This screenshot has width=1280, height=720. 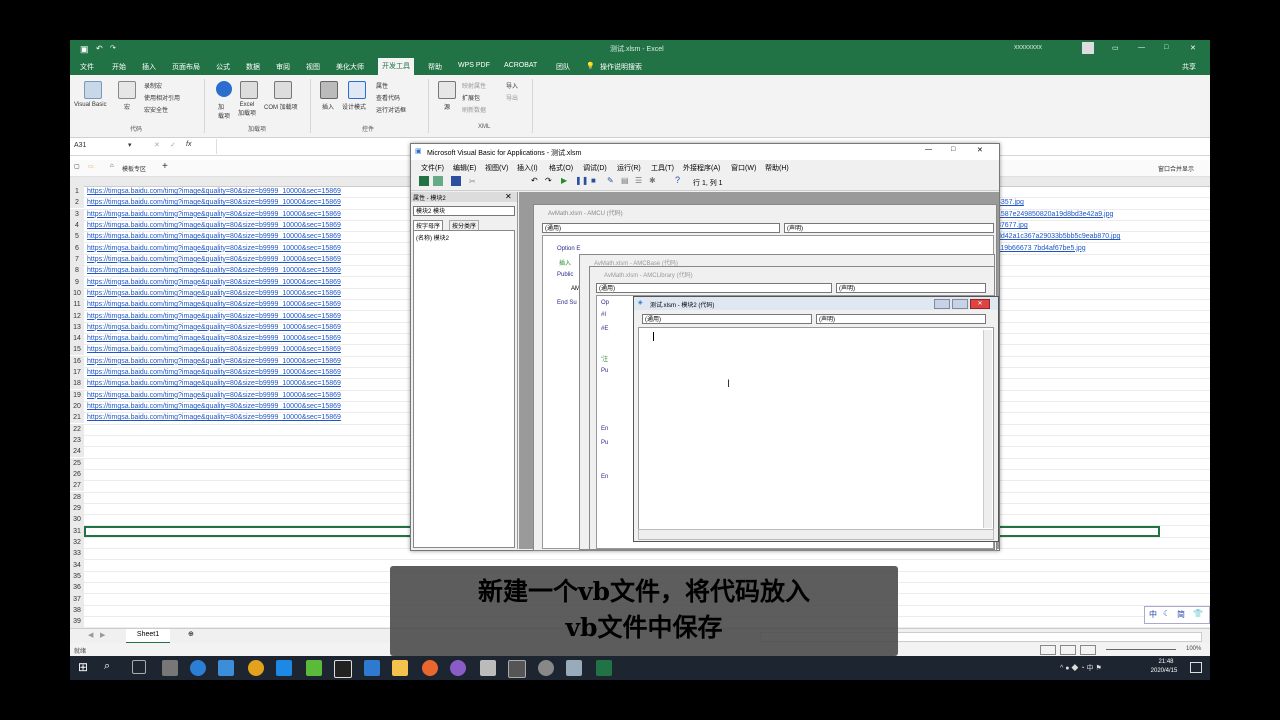 I want to click on row-number: 33, so click(x=77, y=554).